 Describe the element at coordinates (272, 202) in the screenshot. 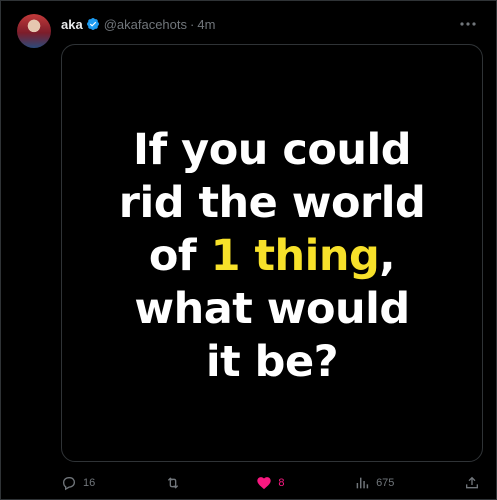

I see `poster-line-2: rid the world` at that location.